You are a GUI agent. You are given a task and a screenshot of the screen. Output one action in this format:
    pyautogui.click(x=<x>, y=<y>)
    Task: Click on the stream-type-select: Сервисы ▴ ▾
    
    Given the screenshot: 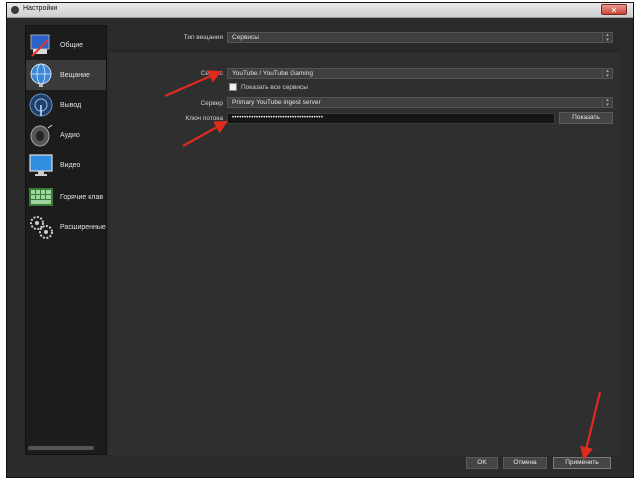 What is the action you would take?
    pyautogui.click(x=420, y=37)
    